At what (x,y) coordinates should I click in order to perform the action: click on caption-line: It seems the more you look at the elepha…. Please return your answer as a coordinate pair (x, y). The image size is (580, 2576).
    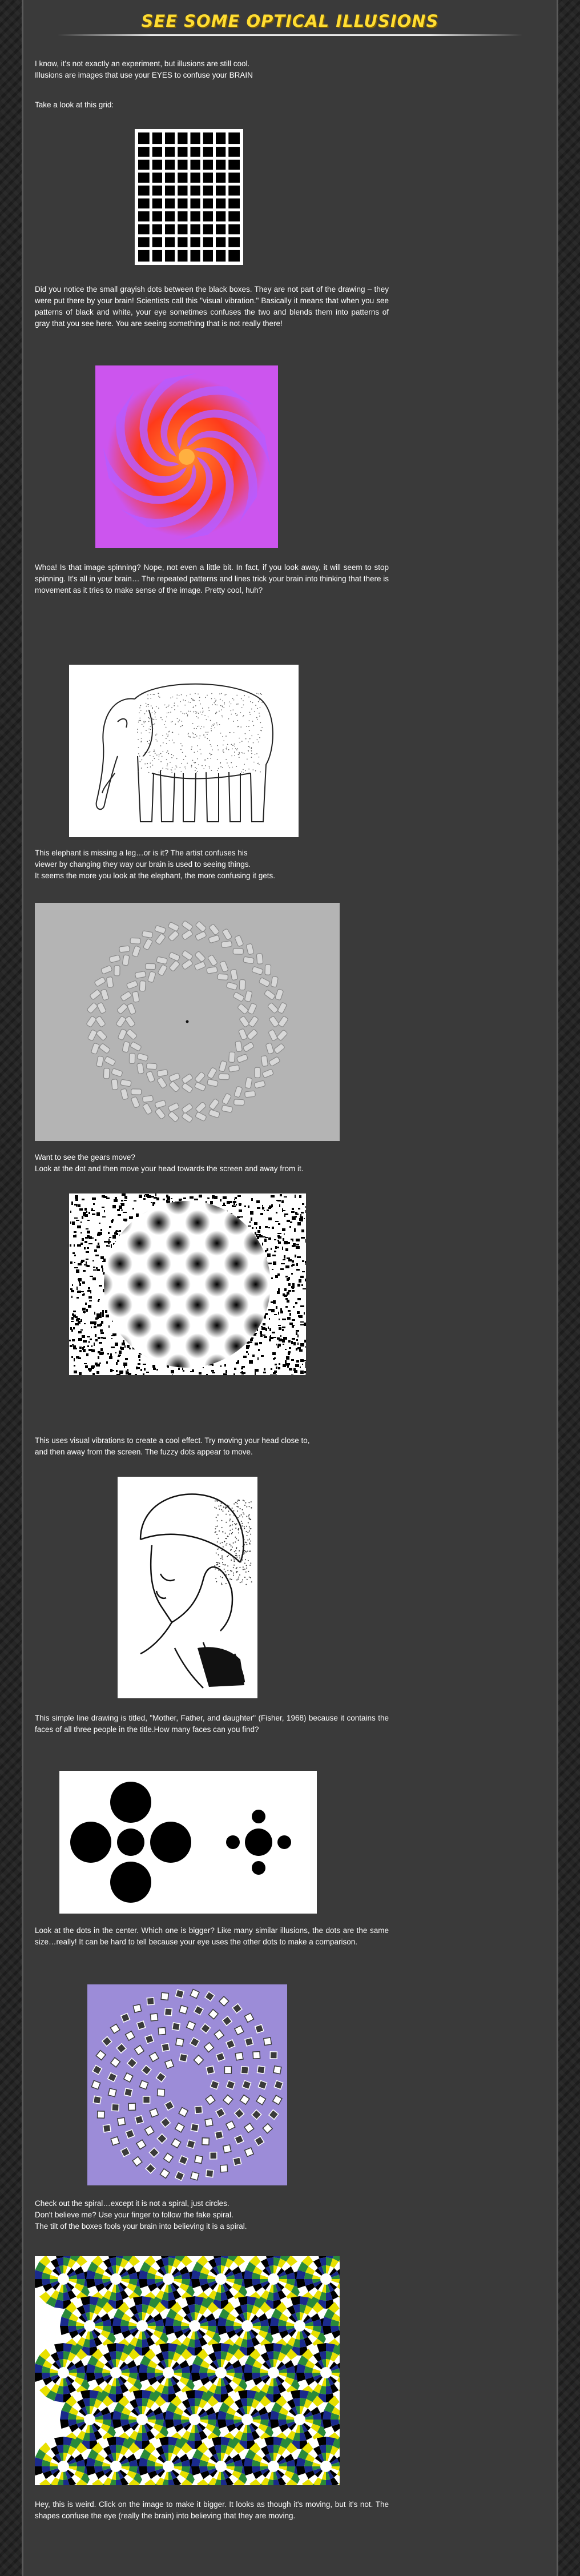
    Looking at the image, I should click on (155, 875).